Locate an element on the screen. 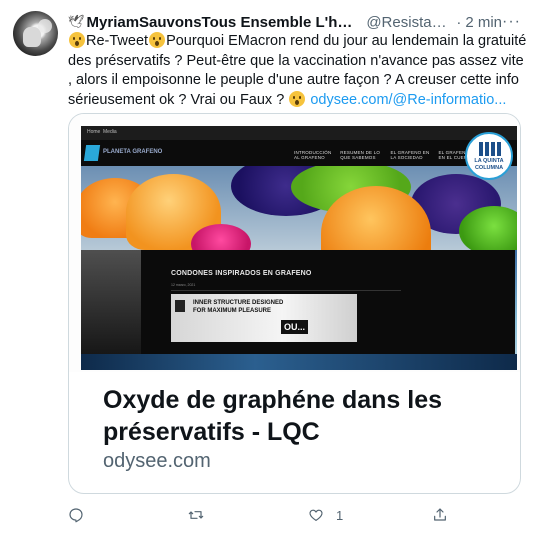 The image size is (535, 535). site-menu-item: RESUMEN DE LO QUE SABEMOS is located at coordinates (360, 155).